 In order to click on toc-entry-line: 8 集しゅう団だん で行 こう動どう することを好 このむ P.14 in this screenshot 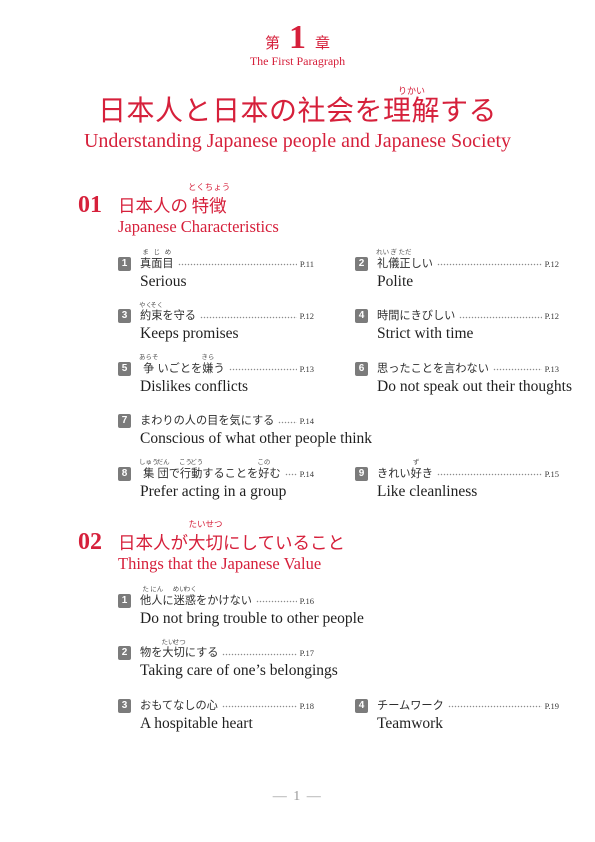, I will do `click(216, 470)`.